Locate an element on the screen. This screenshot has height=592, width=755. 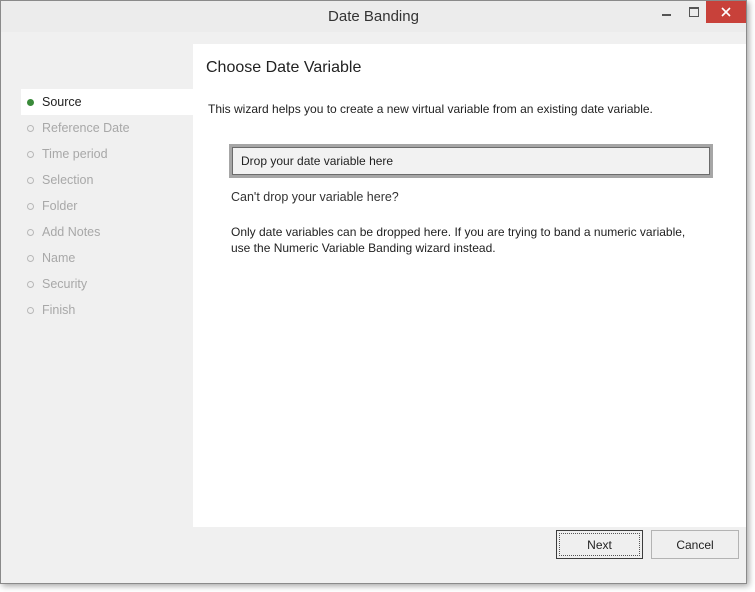
maximize-icon is located at coordinates (694, 12).